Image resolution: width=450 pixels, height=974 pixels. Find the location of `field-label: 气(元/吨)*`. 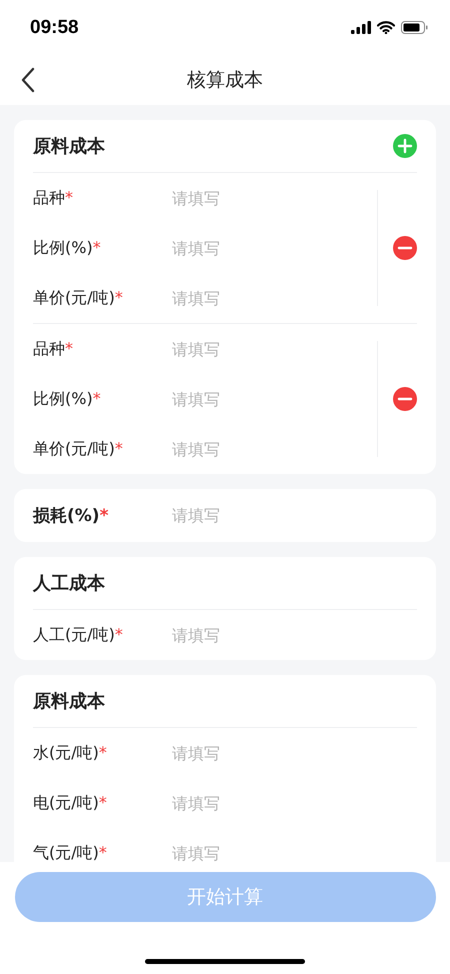

field-label: 气(元/吨)* is located at coordinates (70, 852).